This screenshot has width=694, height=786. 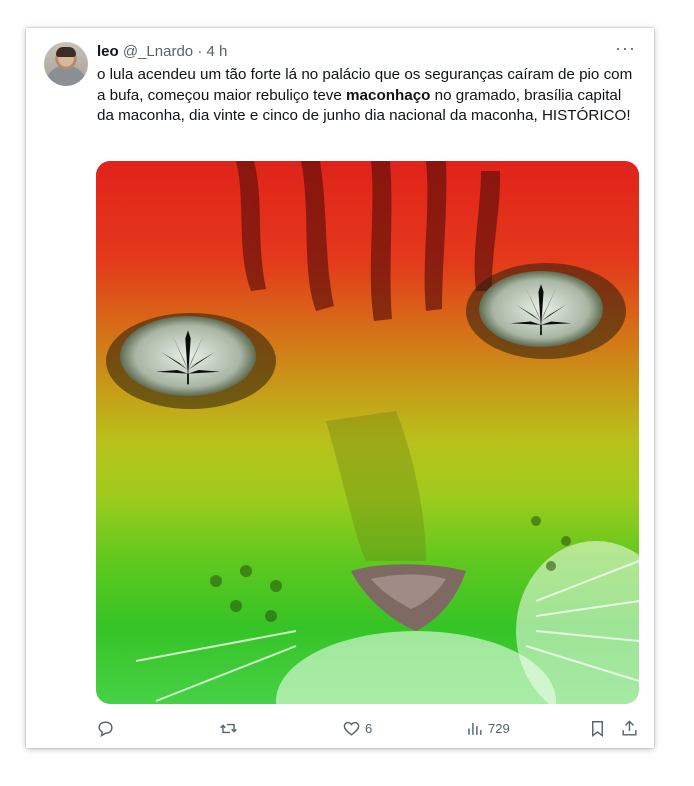 I want to click on author-name: leo, so click(x=108, y=51).